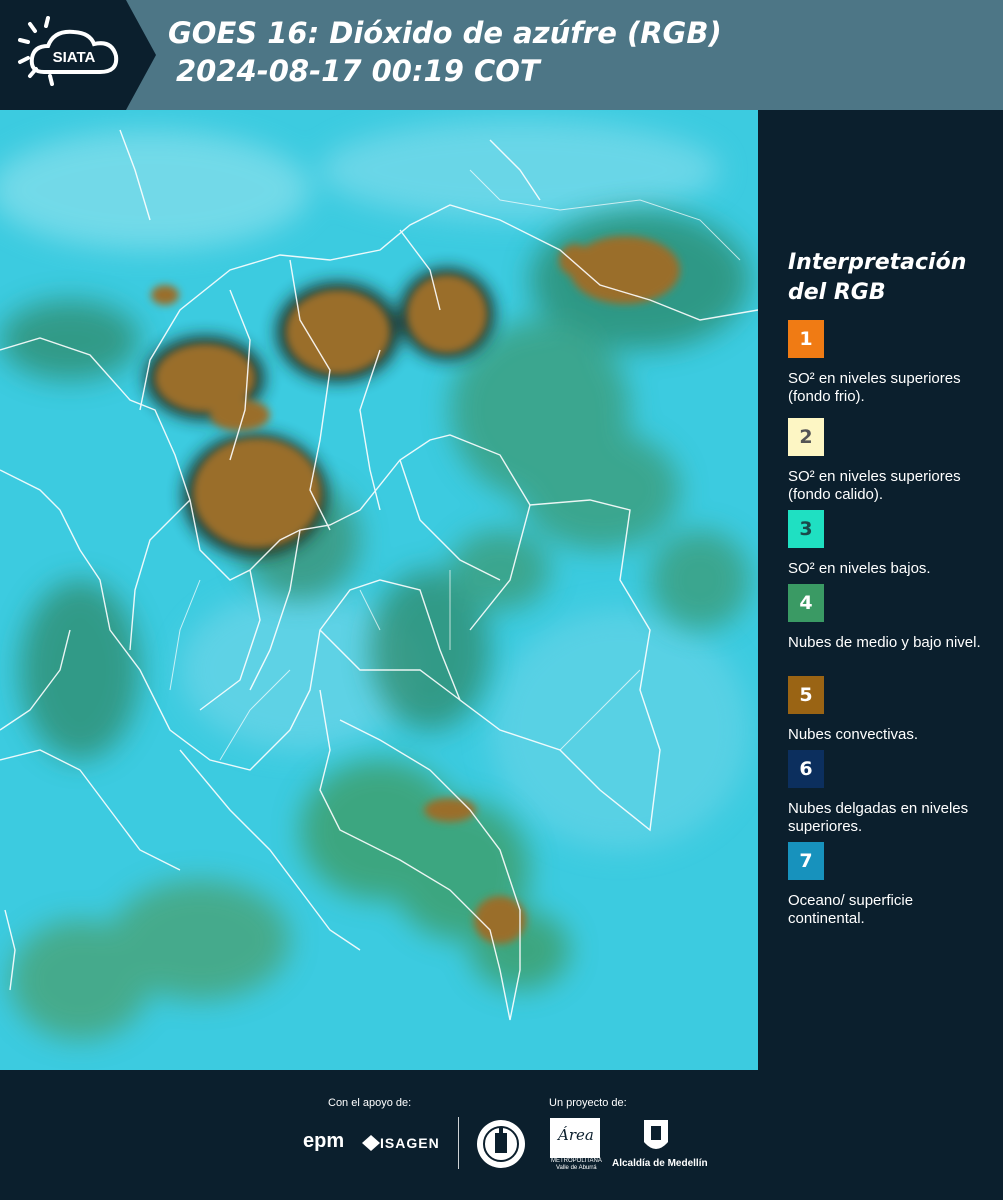 Image resolution: width=1003 pixels, height=1200 pixels. Describe the element at coordinates (806, 437) in the screenshot. I see `legend-swatch-2: 2` at that location.